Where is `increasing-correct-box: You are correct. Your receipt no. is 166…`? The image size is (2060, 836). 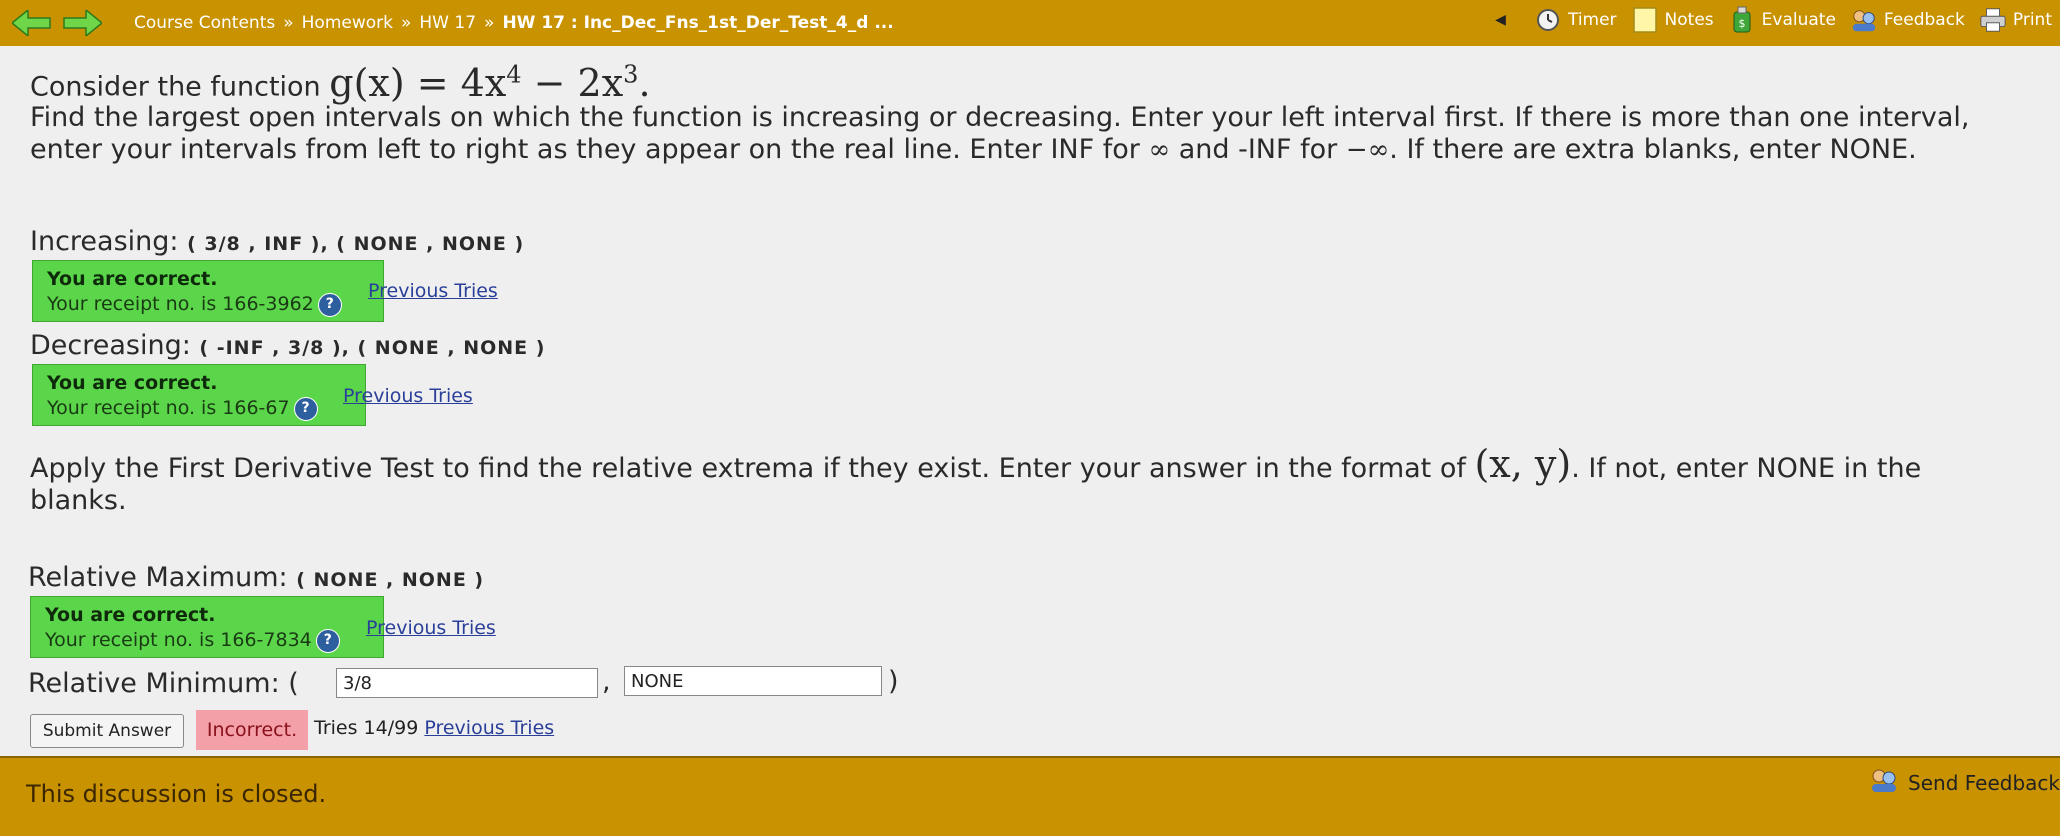 increasing-correct-box: You are correct. Your receipt no. is 166… is located at coordinates (208, 291).